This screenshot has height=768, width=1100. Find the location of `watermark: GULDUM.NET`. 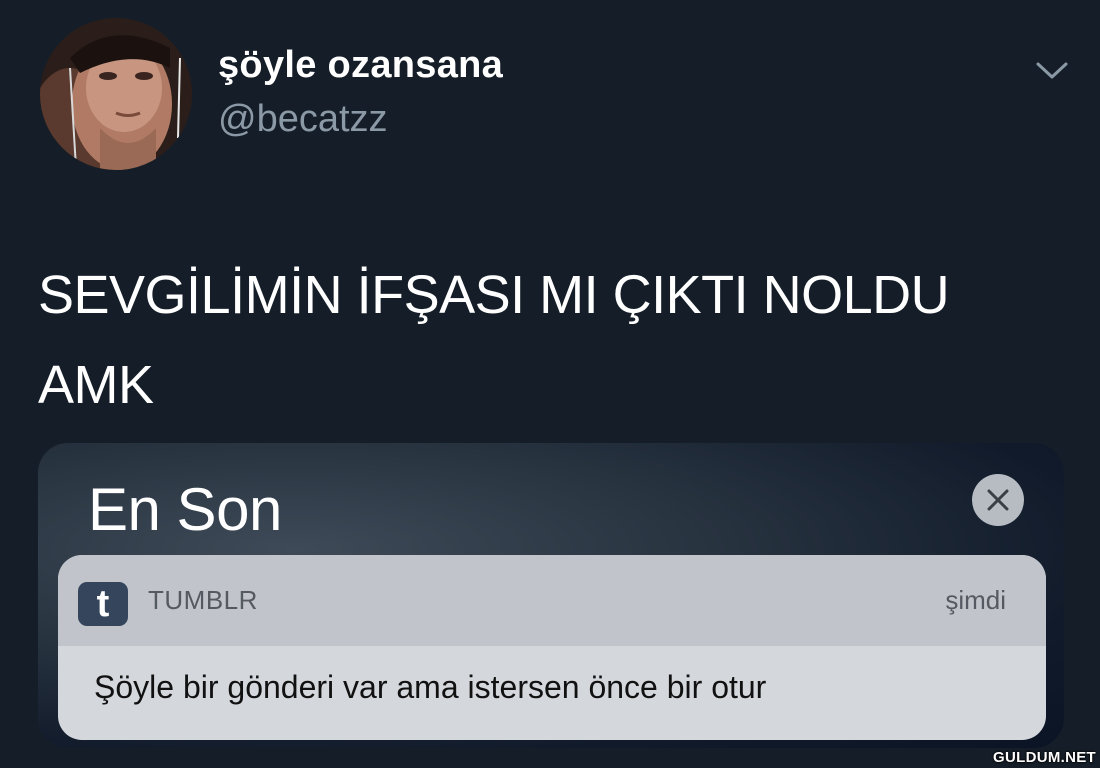

watermark: GULDUM.NET is located at coordinates (1044, 757).